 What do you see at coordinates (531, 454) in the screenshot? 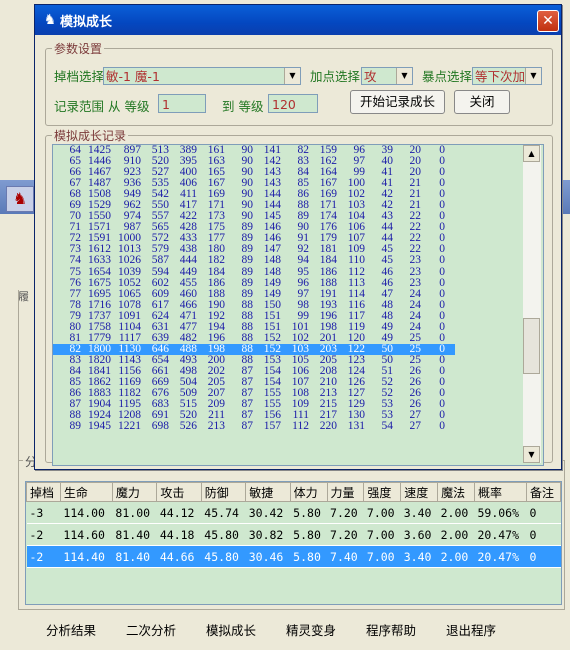
I see `scroll-down-icon: ▼` at bounding box center [531, 454].